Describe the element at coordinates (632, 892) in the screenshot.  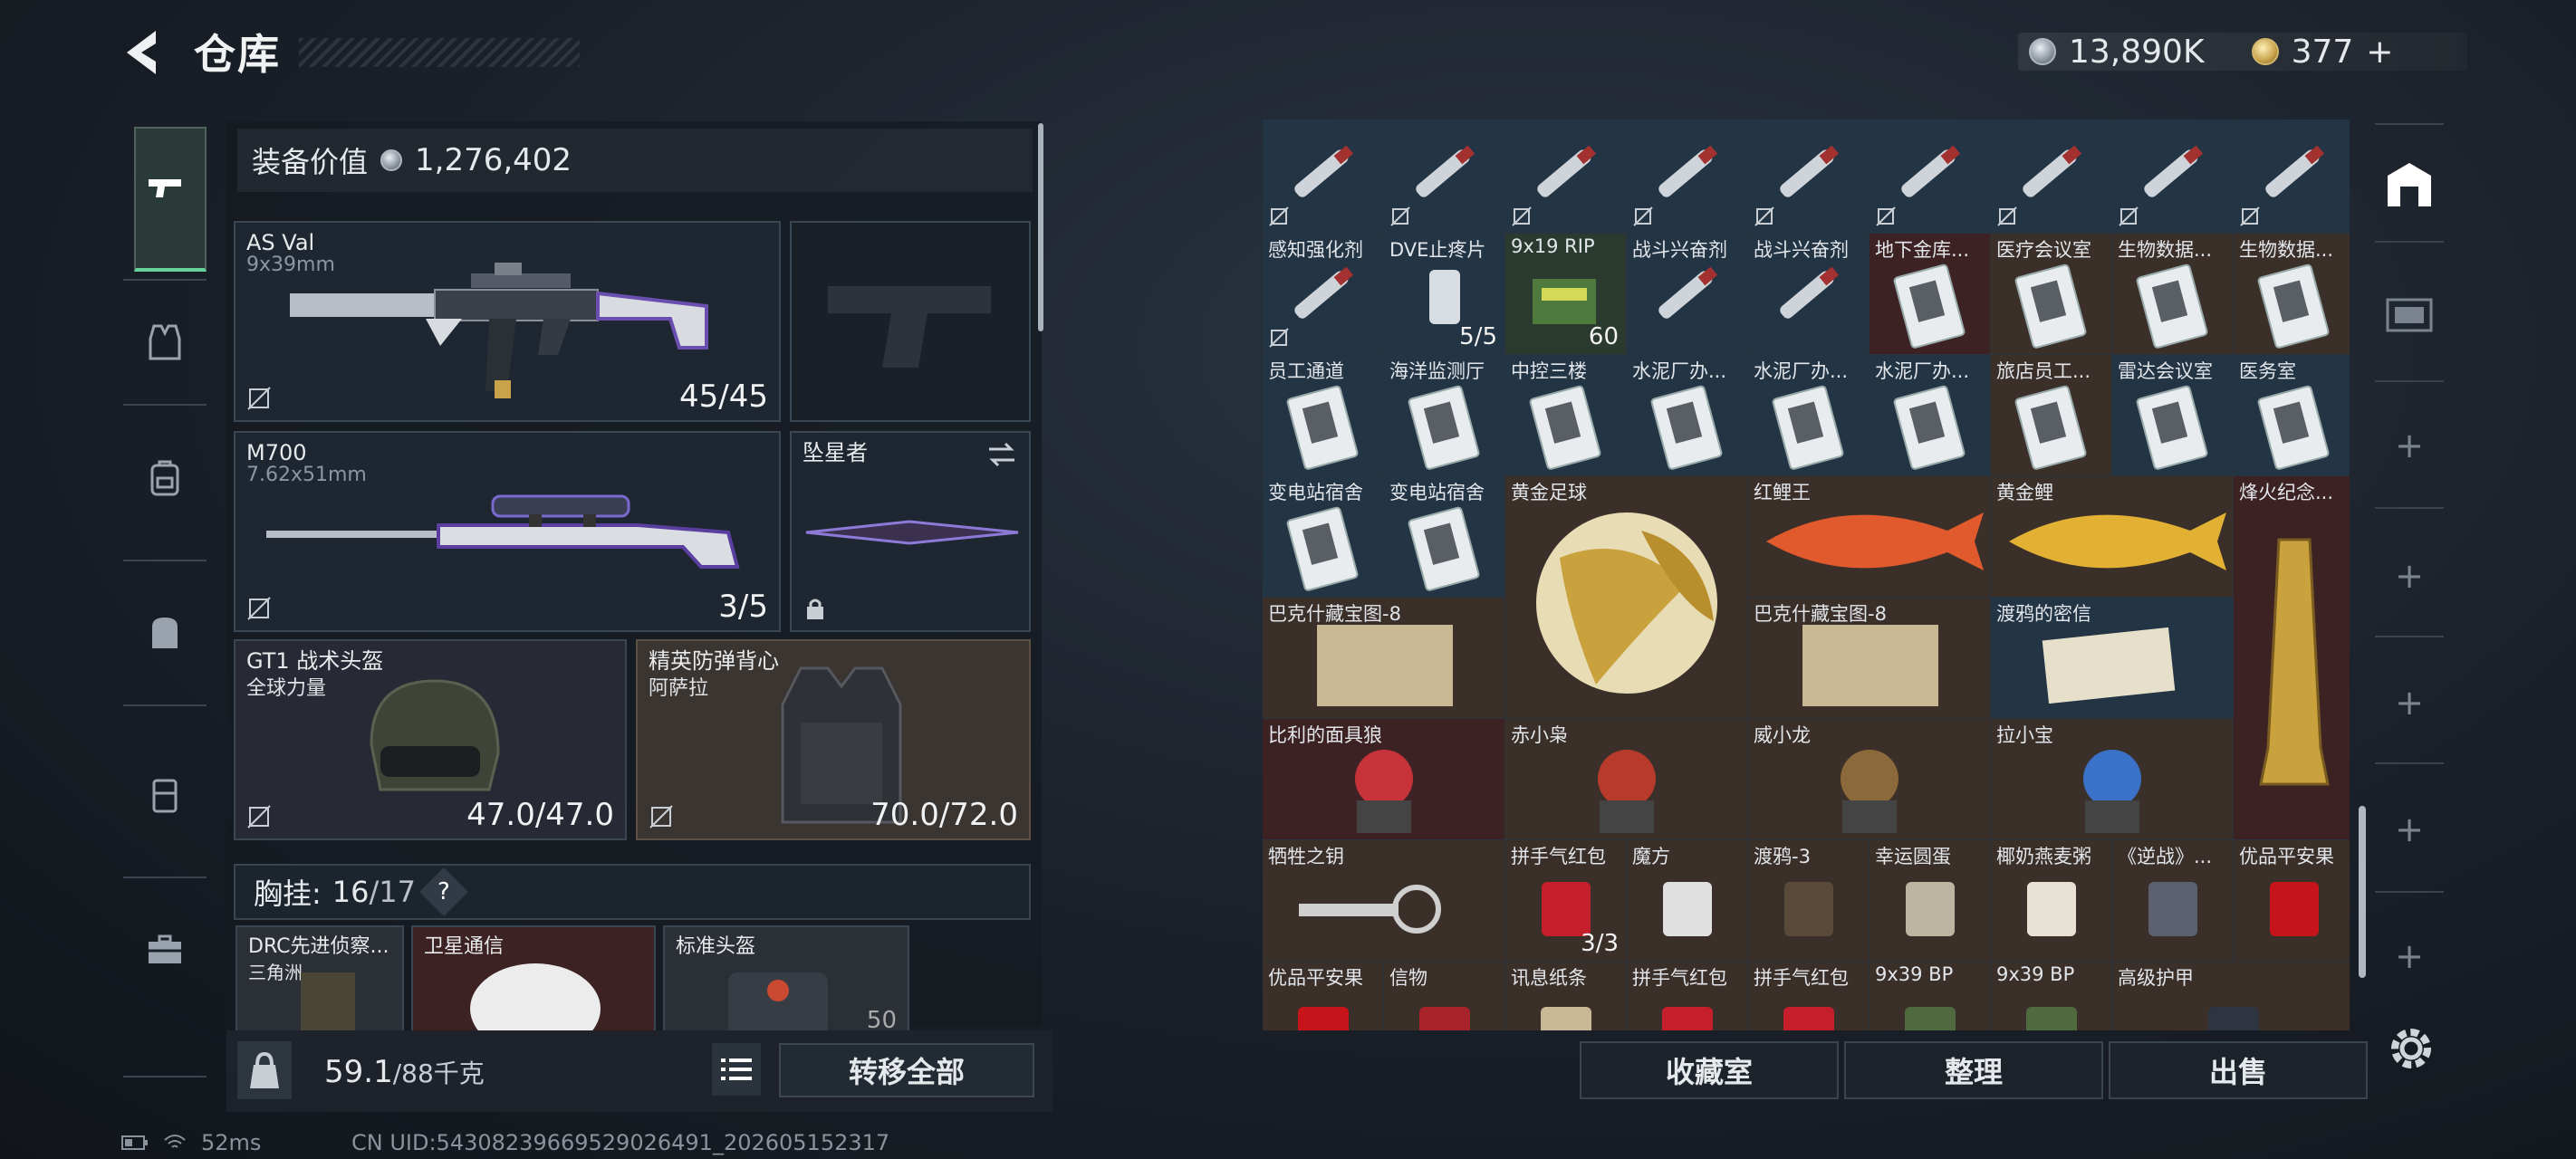
I see `chest-rig-bar: 胸挂: 16 /17 ?` at that location.